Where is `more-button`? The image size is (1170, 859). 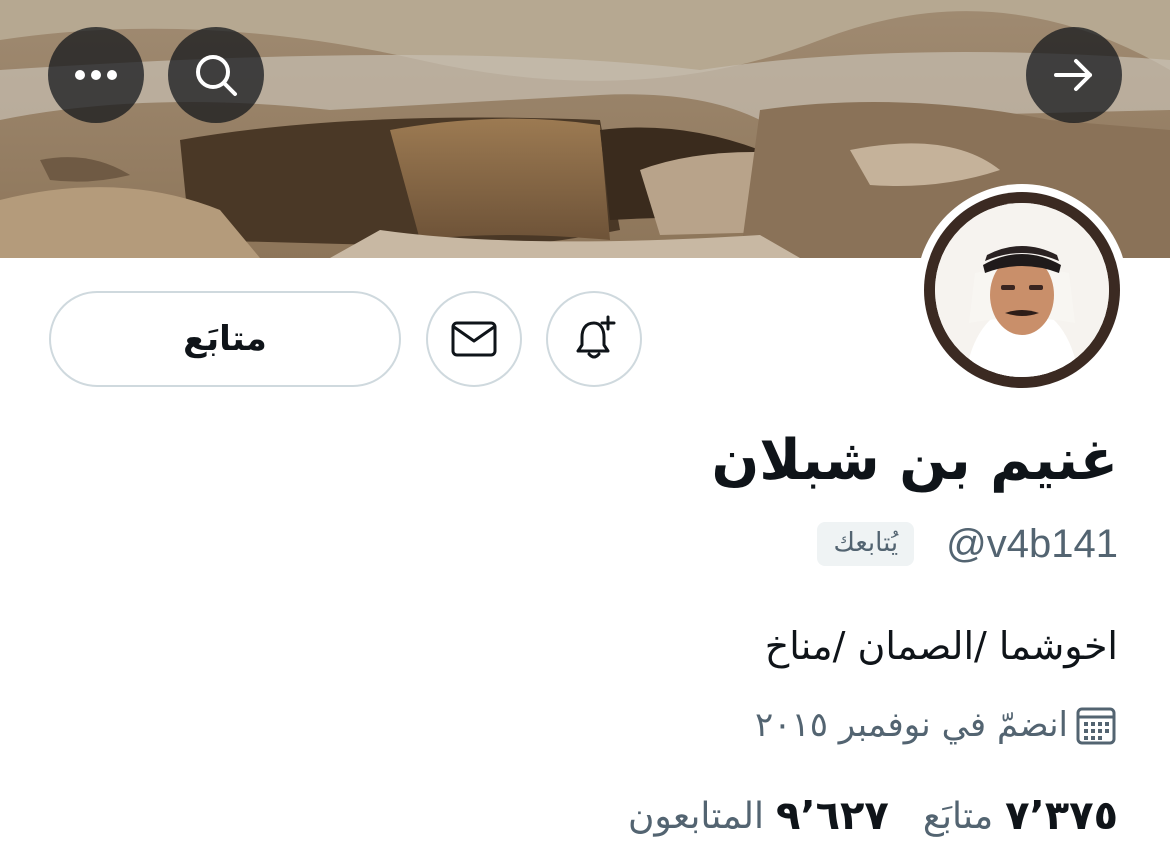
more-button is located at coordinates (96, 75).